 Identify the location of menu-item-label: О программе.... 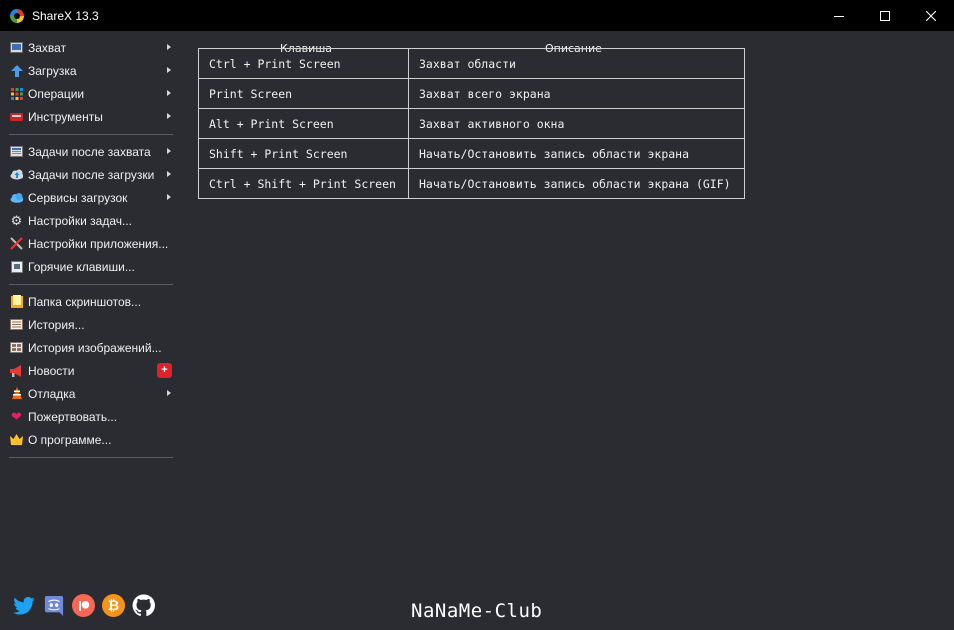
(70, 439).